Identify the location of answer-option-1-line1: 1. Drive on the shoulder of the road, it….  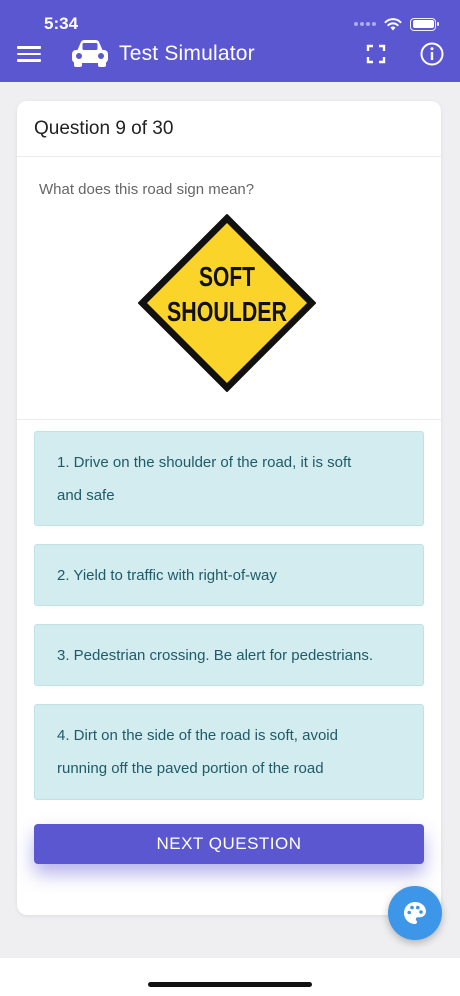
(204, 462).